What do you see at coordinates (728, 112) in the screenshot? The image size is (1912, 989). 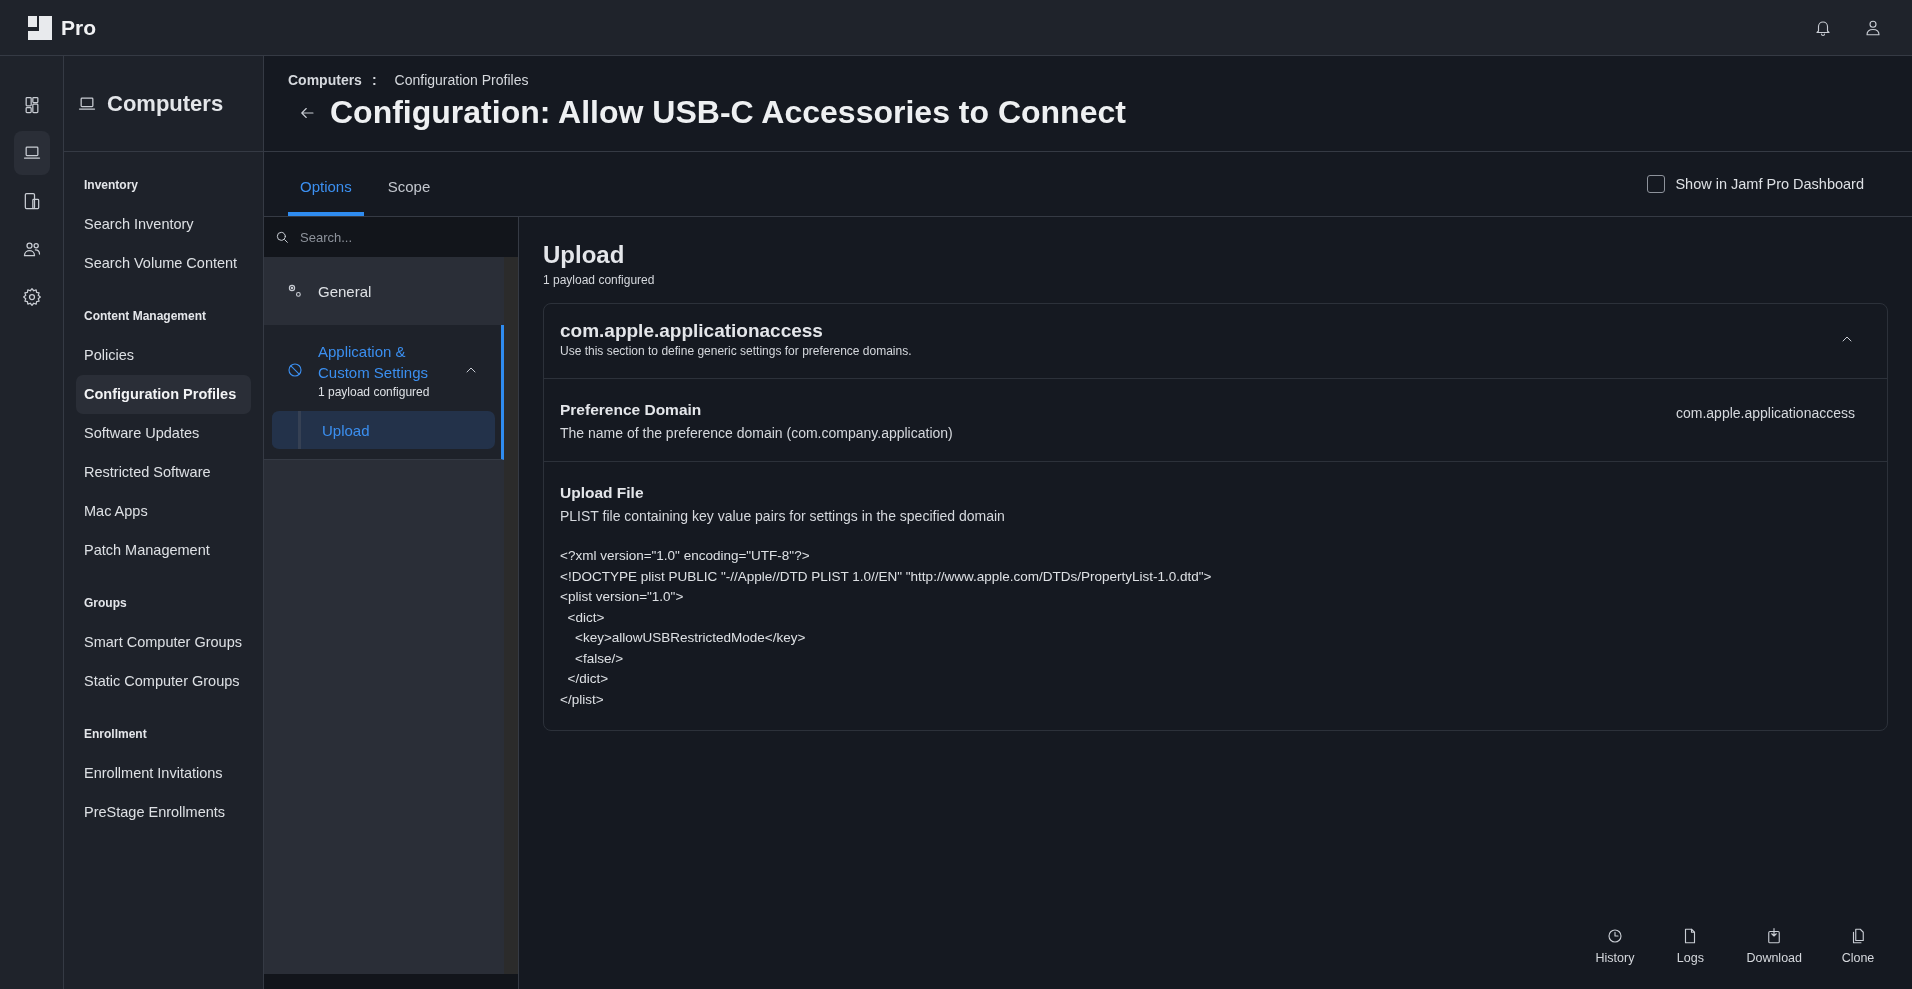 I see `page-title: Configuration: Allow USB-C Accessories to Connect` at bounding box center [728, 112].